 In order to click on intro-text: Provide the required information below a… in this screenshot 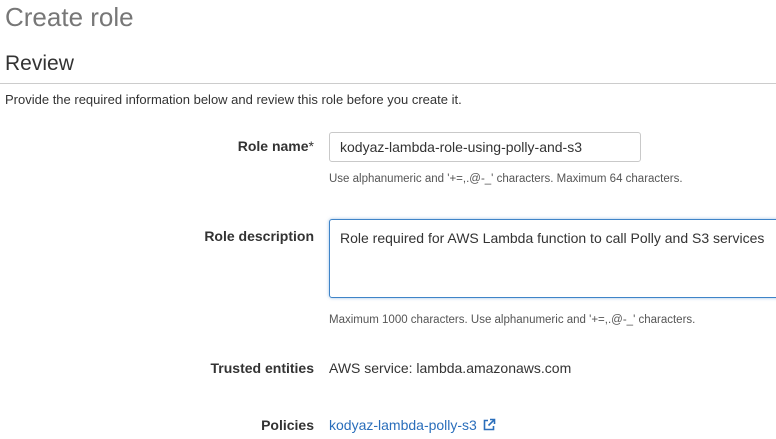, I will do `click(233, 99)`.